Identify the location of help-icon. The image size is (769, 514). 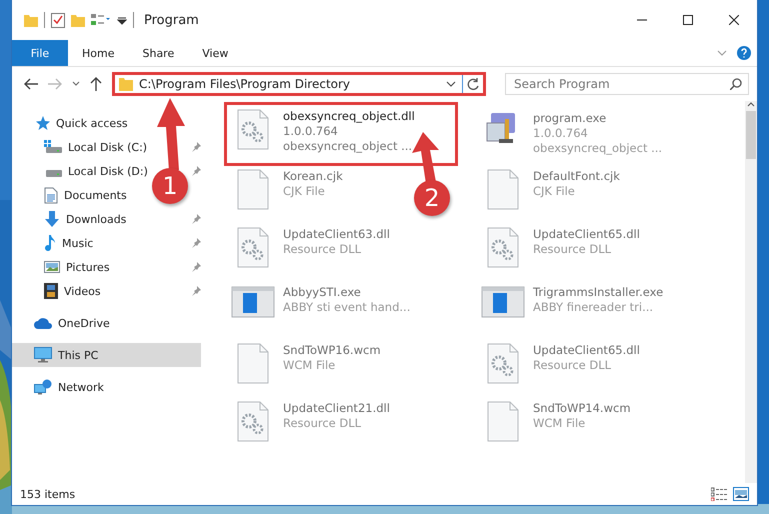
(744, 53).